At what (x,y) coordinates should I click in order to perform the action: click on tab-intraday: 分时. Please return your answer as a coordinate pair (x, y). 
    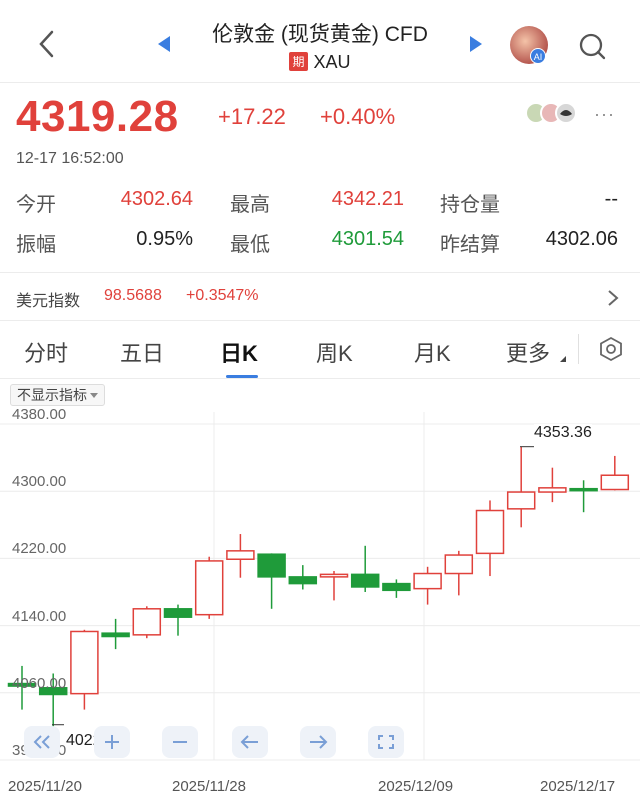
    Looking at the image, I should click on (46, 352).